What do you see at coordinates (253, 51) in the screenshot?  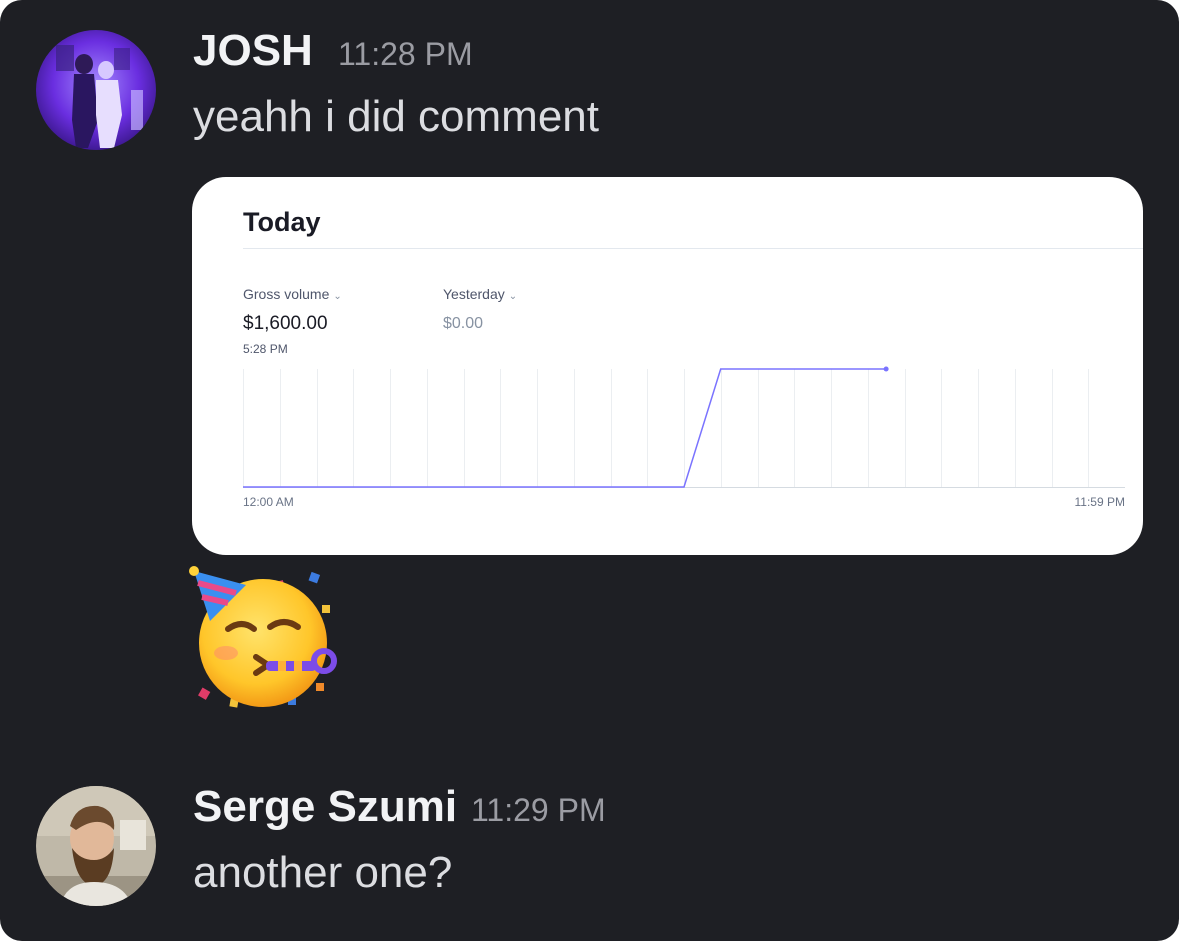 I see `username-josh: JOSH` at bounding box center [253, 51].